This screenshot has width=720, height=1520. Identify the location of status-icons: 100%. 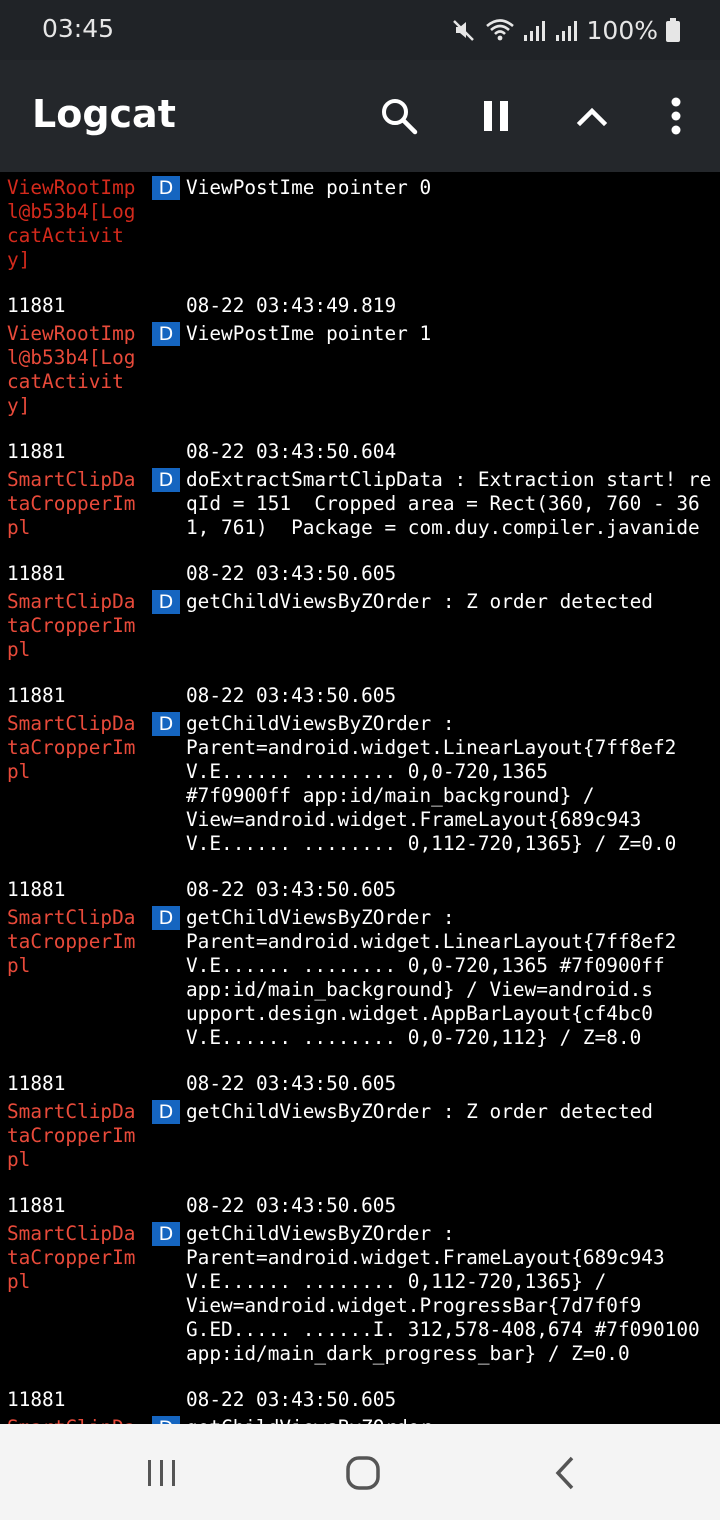
(565, 30).